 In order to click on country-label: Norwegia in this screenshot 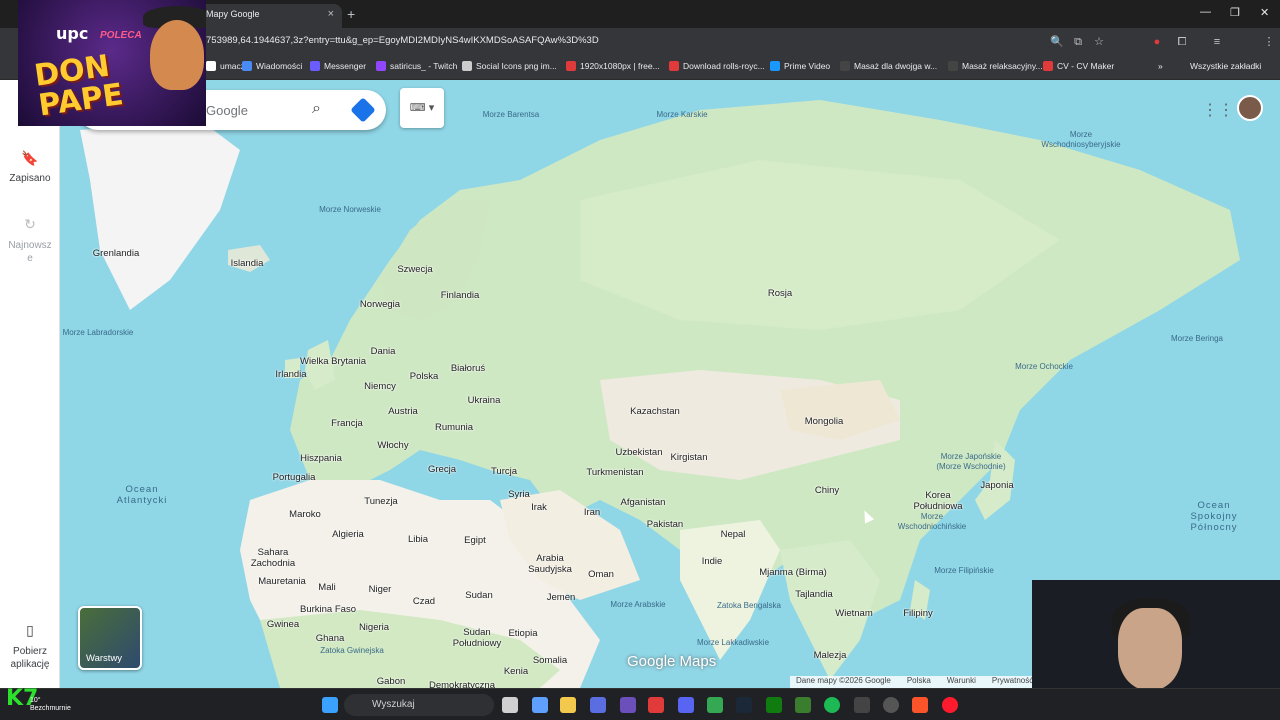, I will do `click(380, 304)`.